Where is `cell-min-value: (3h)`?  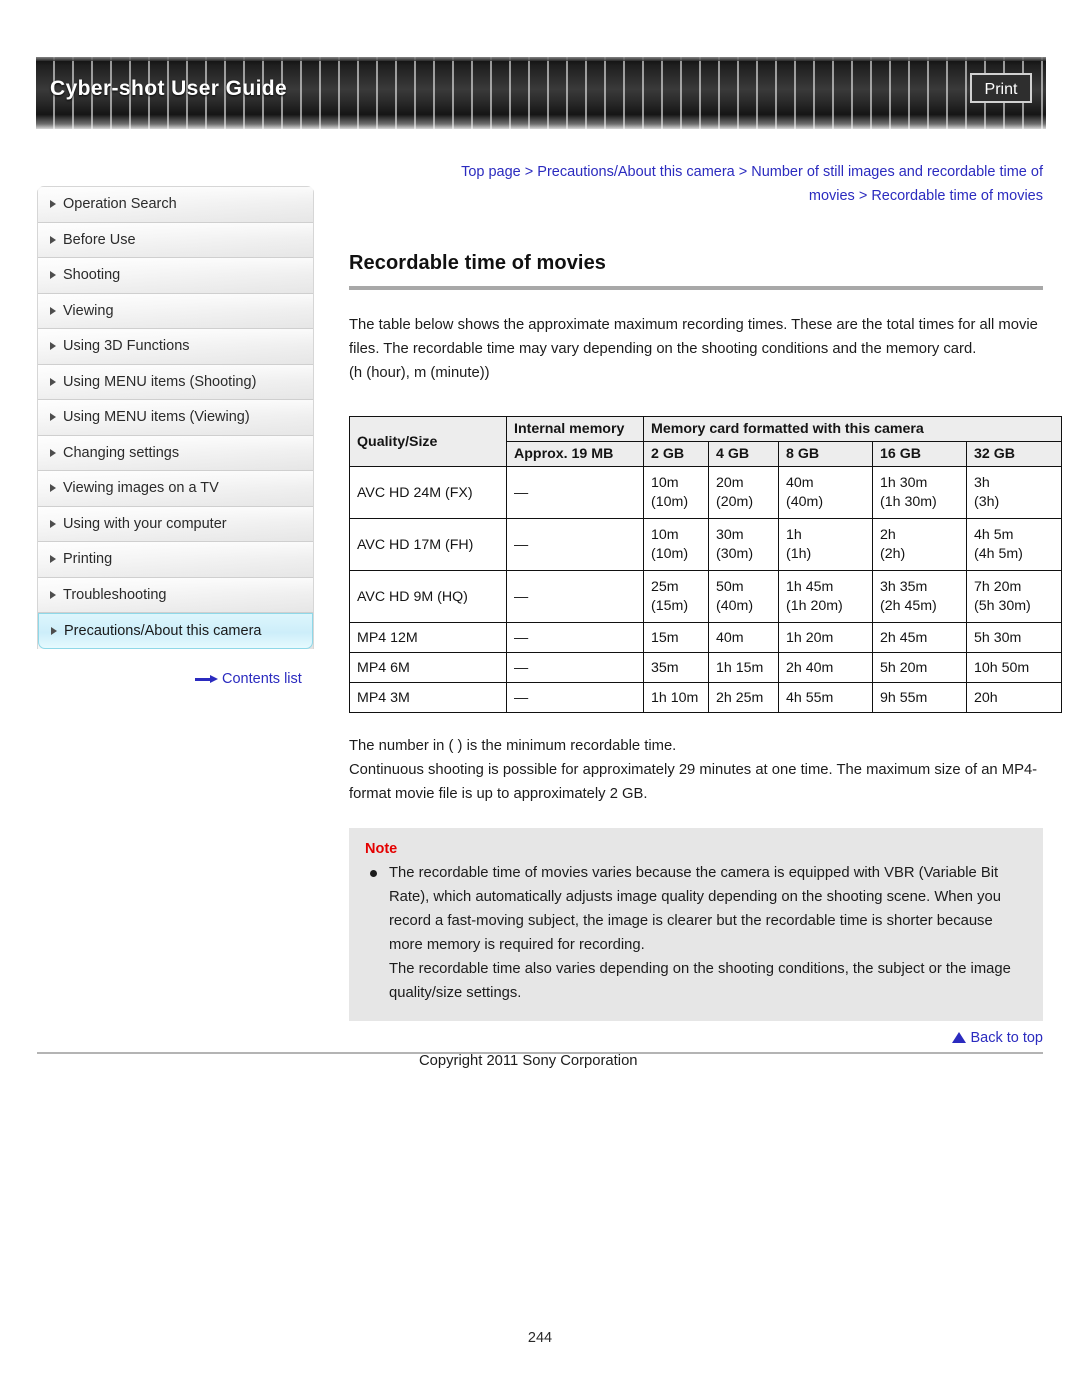
cell-min-value: (3h) is located at coordinates (987, 501).